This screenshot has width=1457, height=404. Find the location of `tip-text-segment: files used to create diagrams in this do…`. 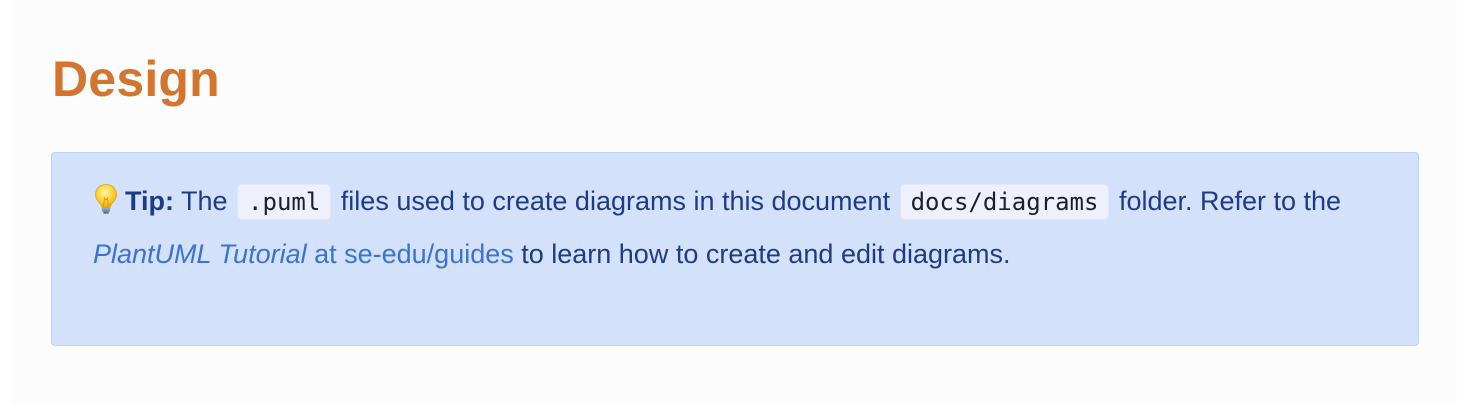

tip-text-segment: files used to create diagrams in this do… is located at coordinates (615, 201).